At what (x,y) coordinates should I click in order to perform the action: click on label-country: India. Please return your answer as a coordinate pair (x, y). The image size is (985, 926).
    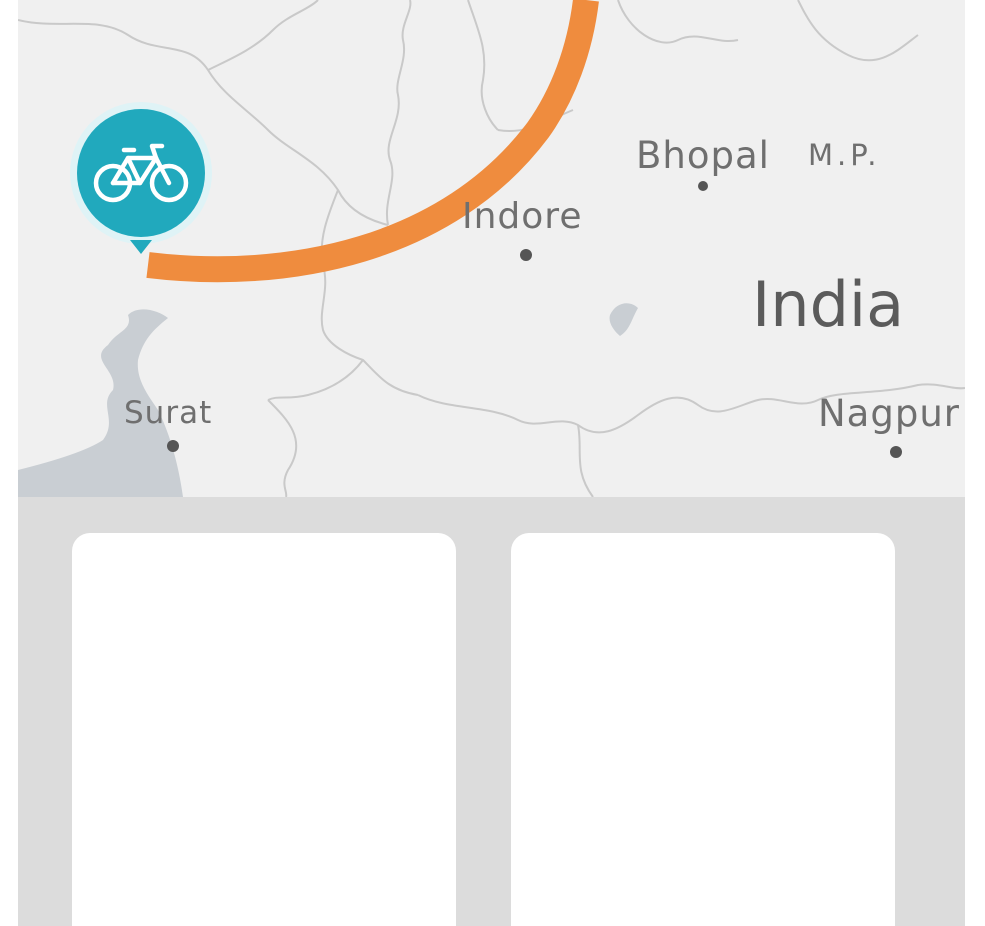
    Looking at the image, I should click on (828, 304).